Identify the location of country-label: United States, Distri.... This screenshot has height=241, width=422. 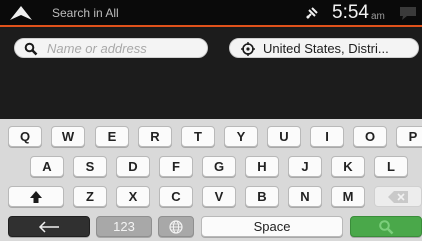
(326, 48).